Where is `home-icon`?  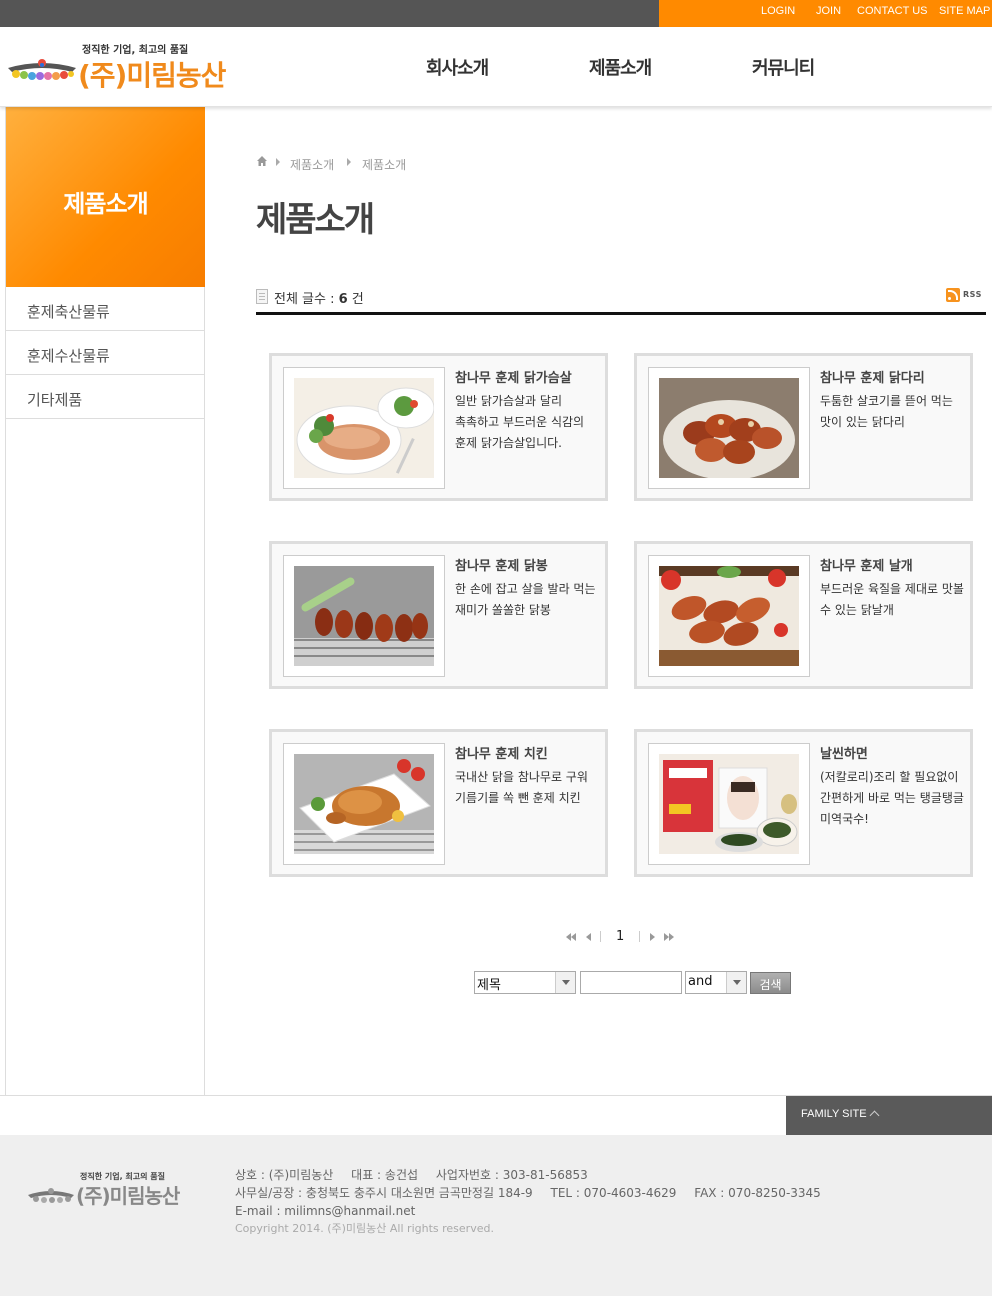
home-icon is located at coordinates (262, 161).